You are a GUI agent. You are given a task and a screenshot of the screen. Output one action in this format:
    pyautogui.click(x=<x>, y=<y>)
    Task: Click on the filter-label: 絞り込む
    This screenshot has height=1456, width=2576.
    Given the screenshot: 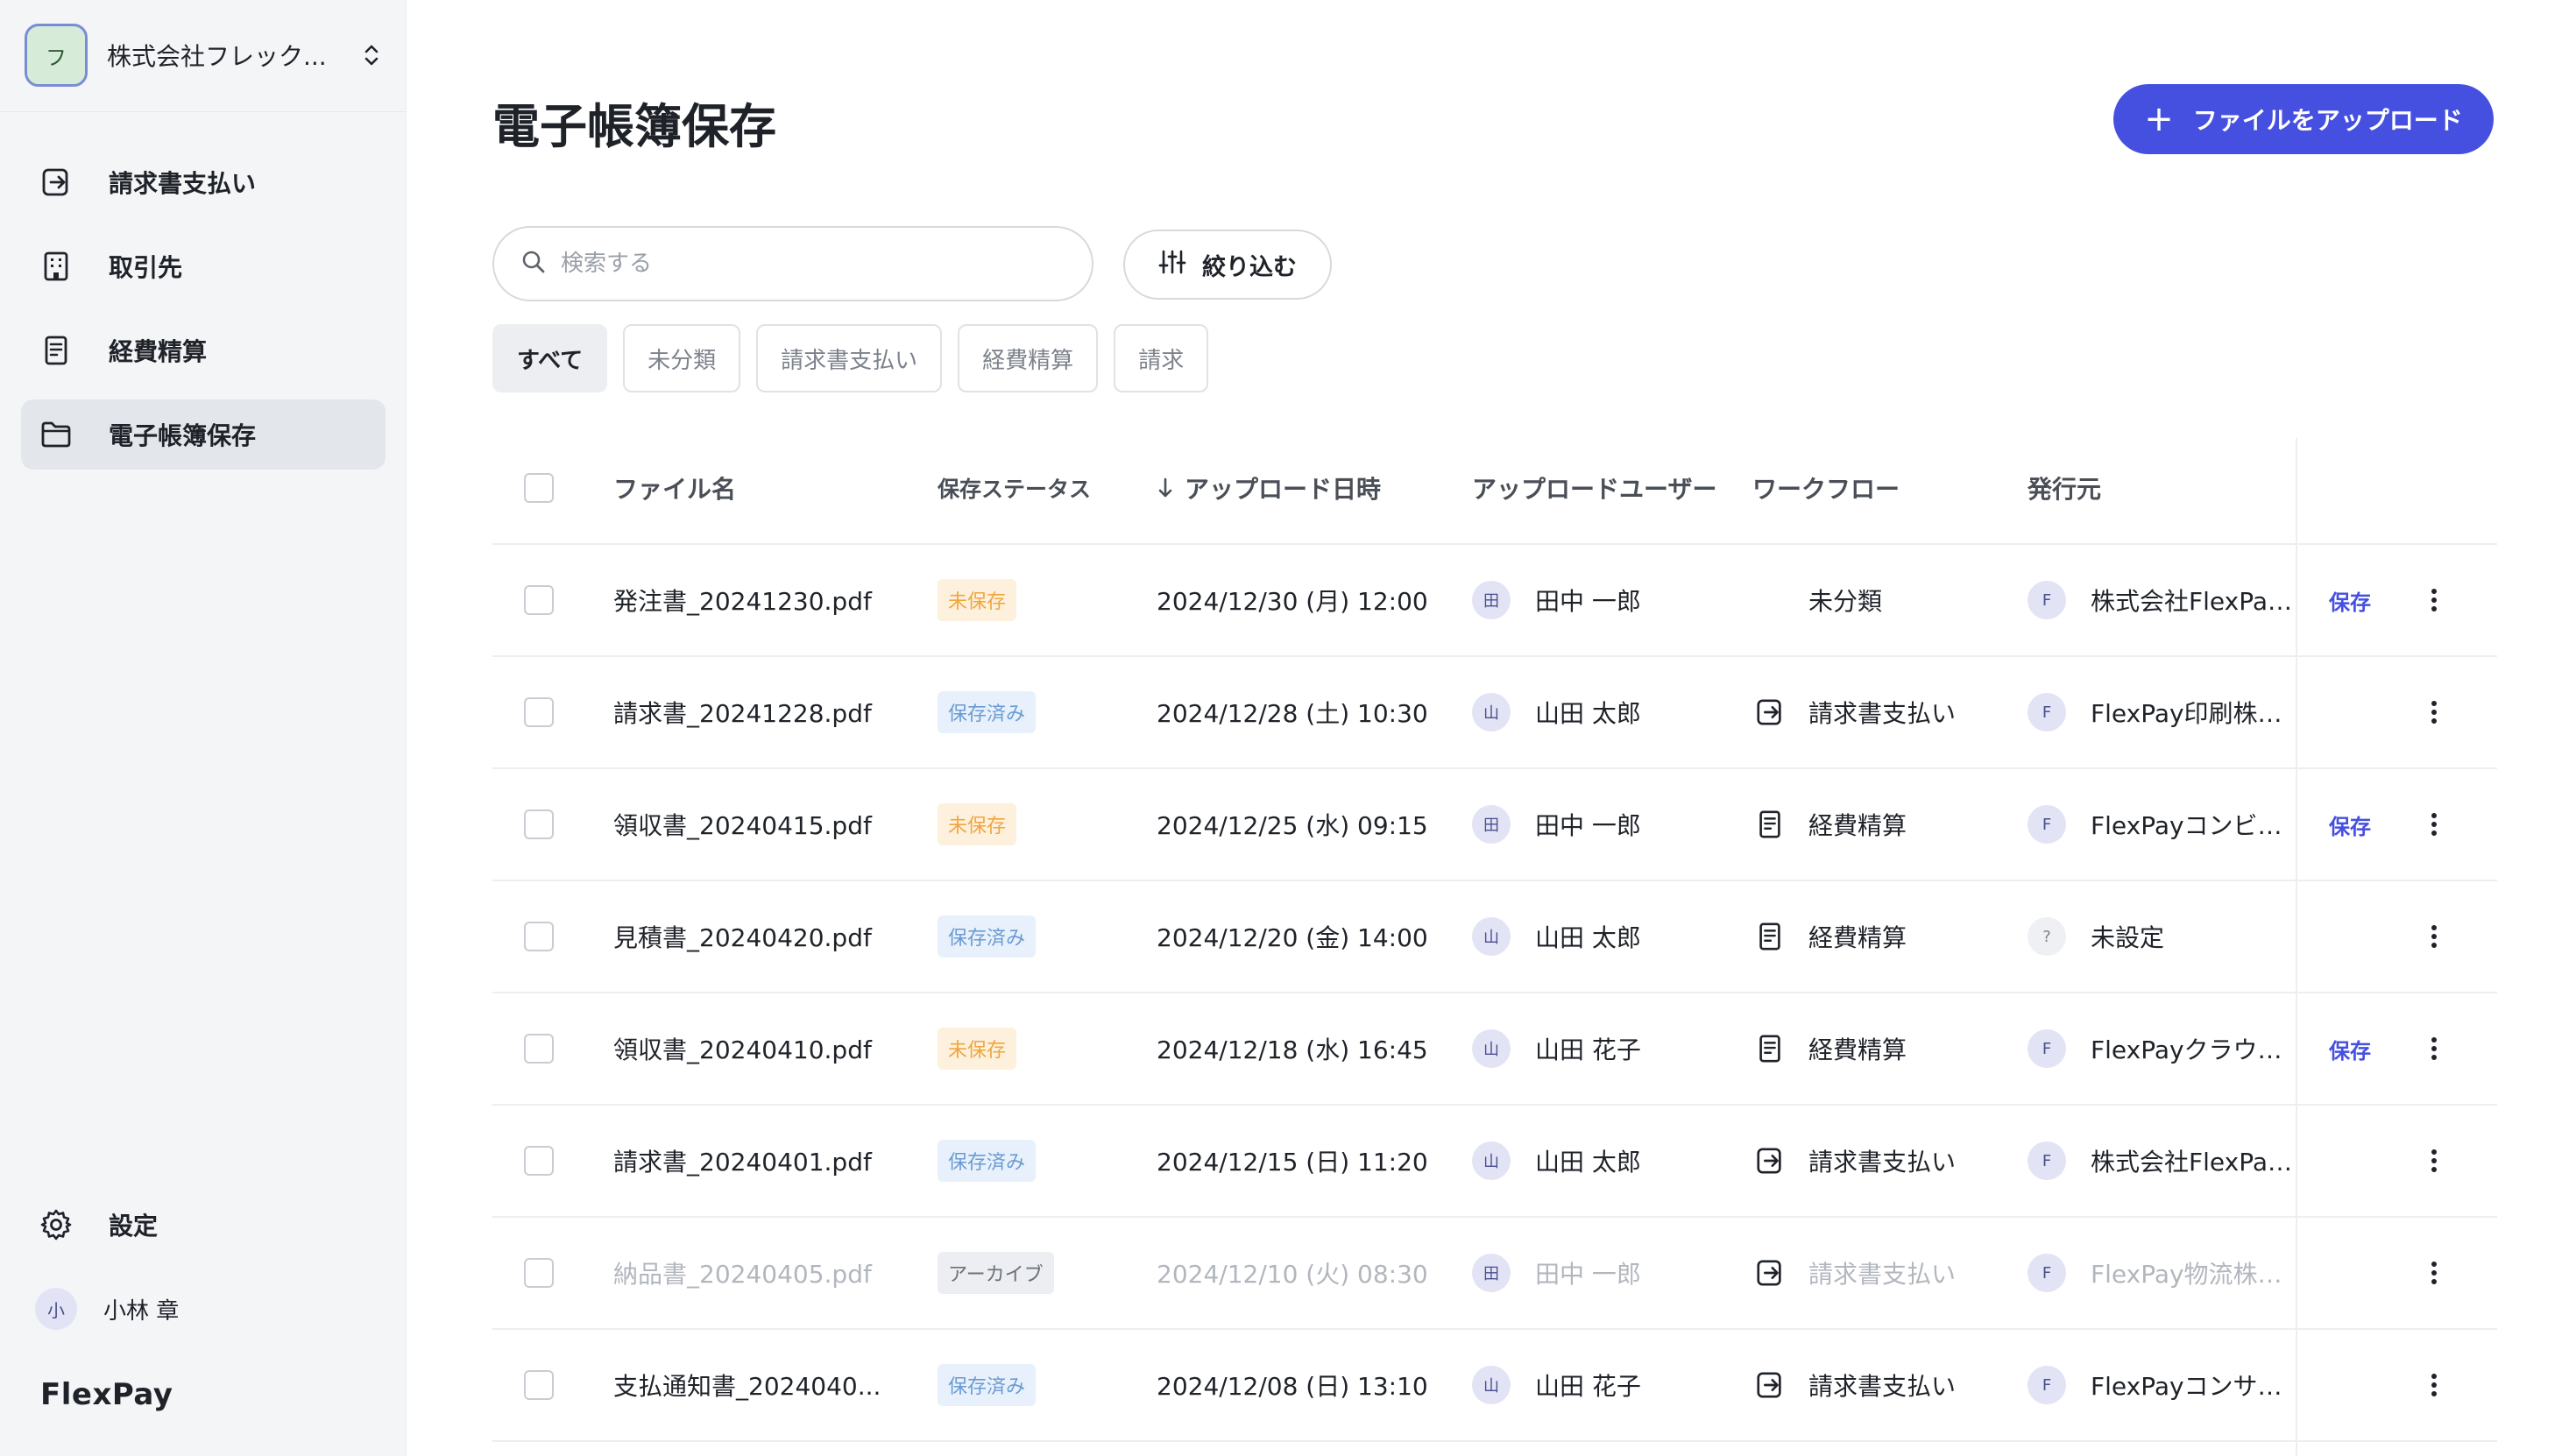 What is the action you would take?
    pyautogui.click(x=1249, y=267)
    